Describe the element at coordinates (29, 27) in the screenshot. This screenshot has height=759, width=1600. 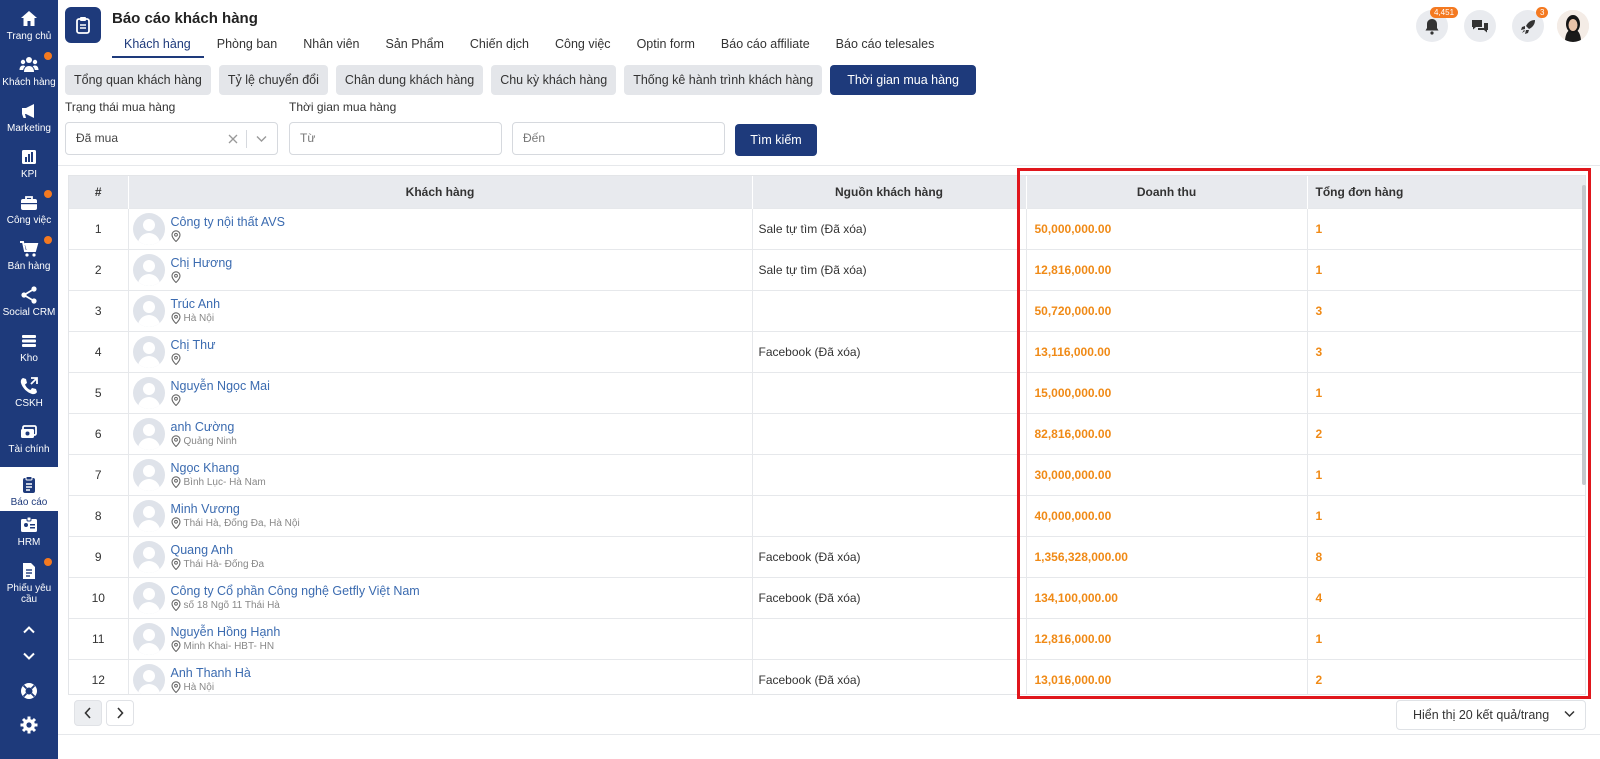
I see `sidebar-item-1: Trang chủ` at that location.